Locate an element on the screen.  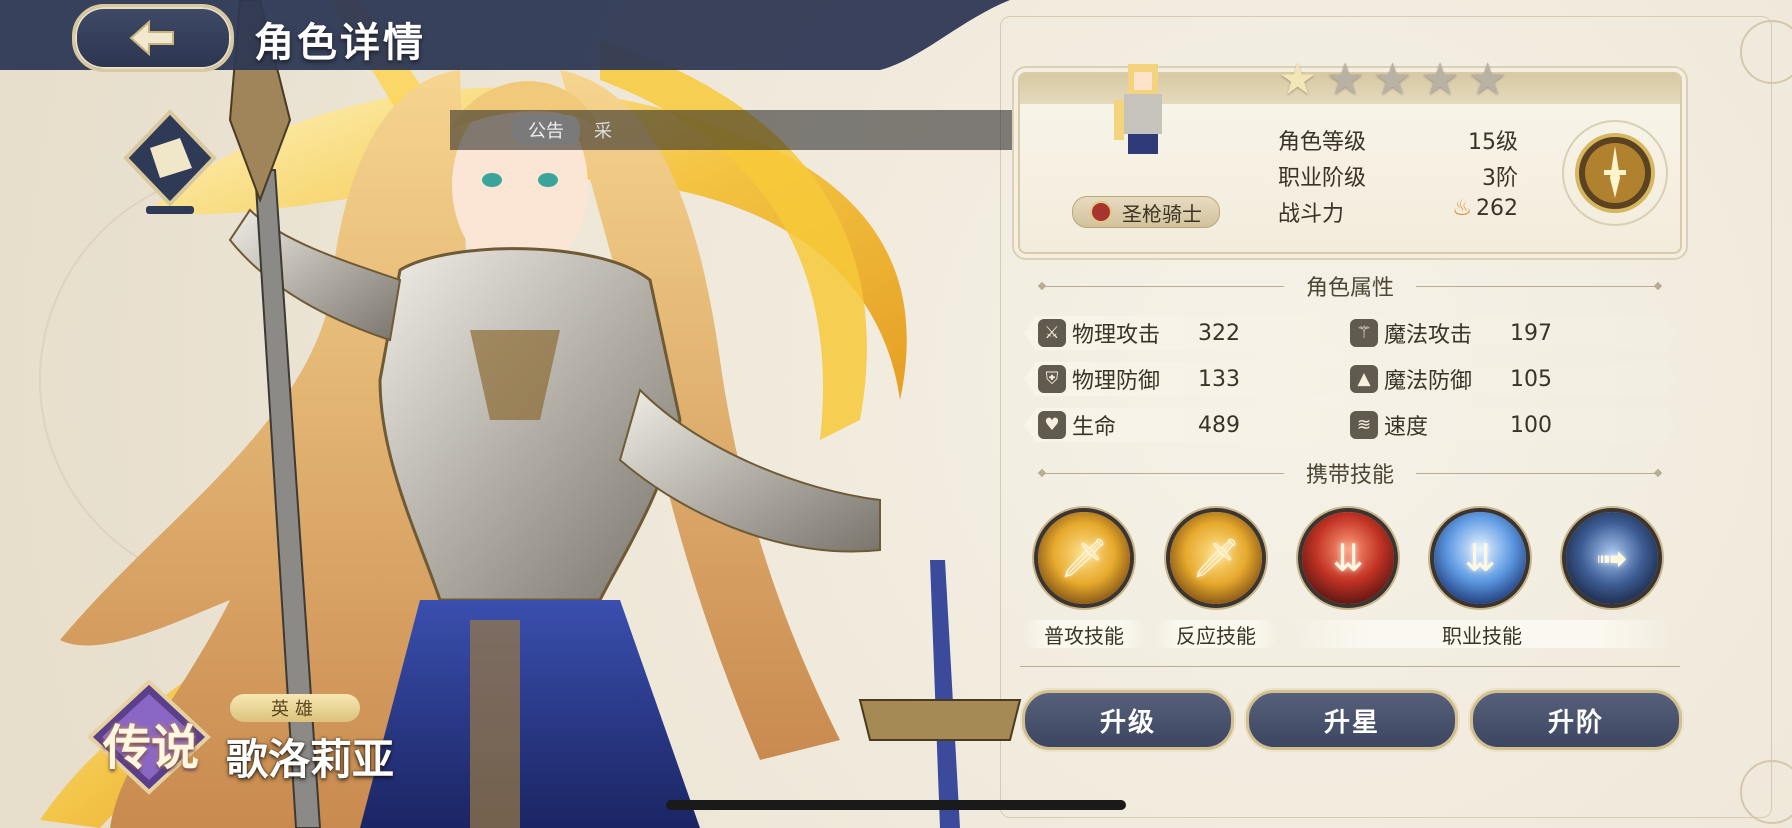
class-emblem-icon is located at coordinates (170, 161).